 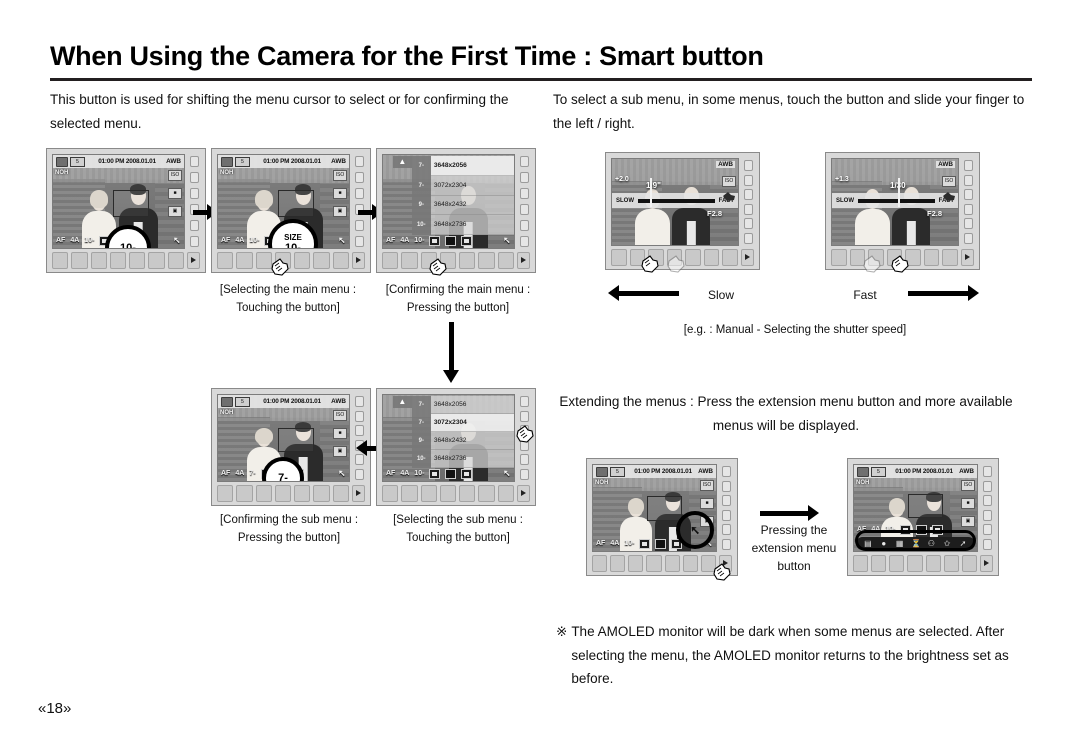 I want to click on resolution-item: 3648x2736, so click(x=472, y=459).